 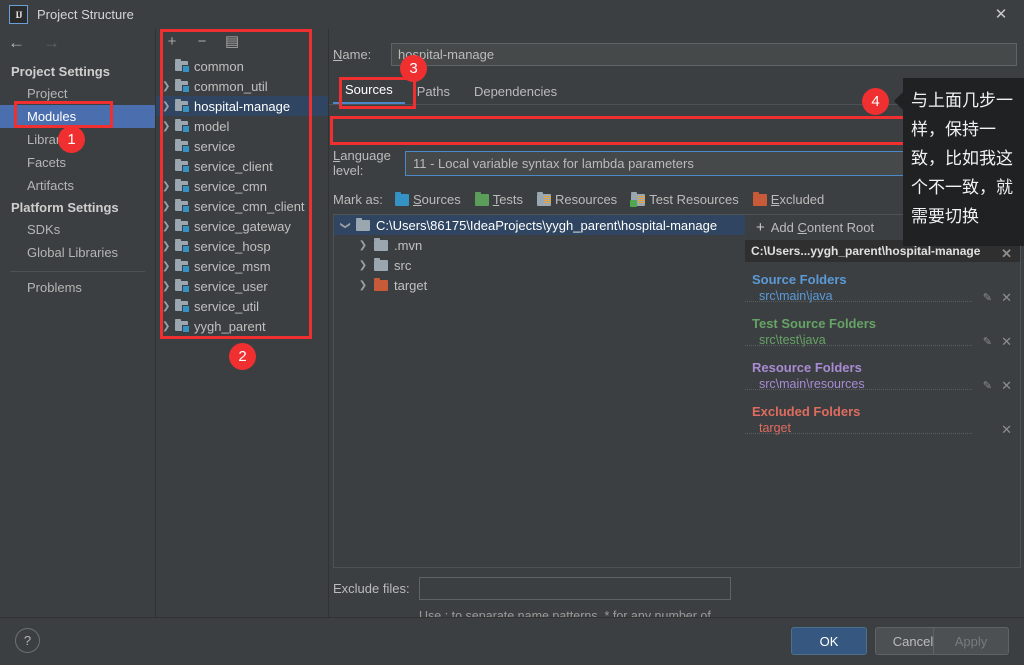 What do you see at coordinates (829, 641) in the screenshot?
I see `ok-button: OK` at bounding box center [829, 641].